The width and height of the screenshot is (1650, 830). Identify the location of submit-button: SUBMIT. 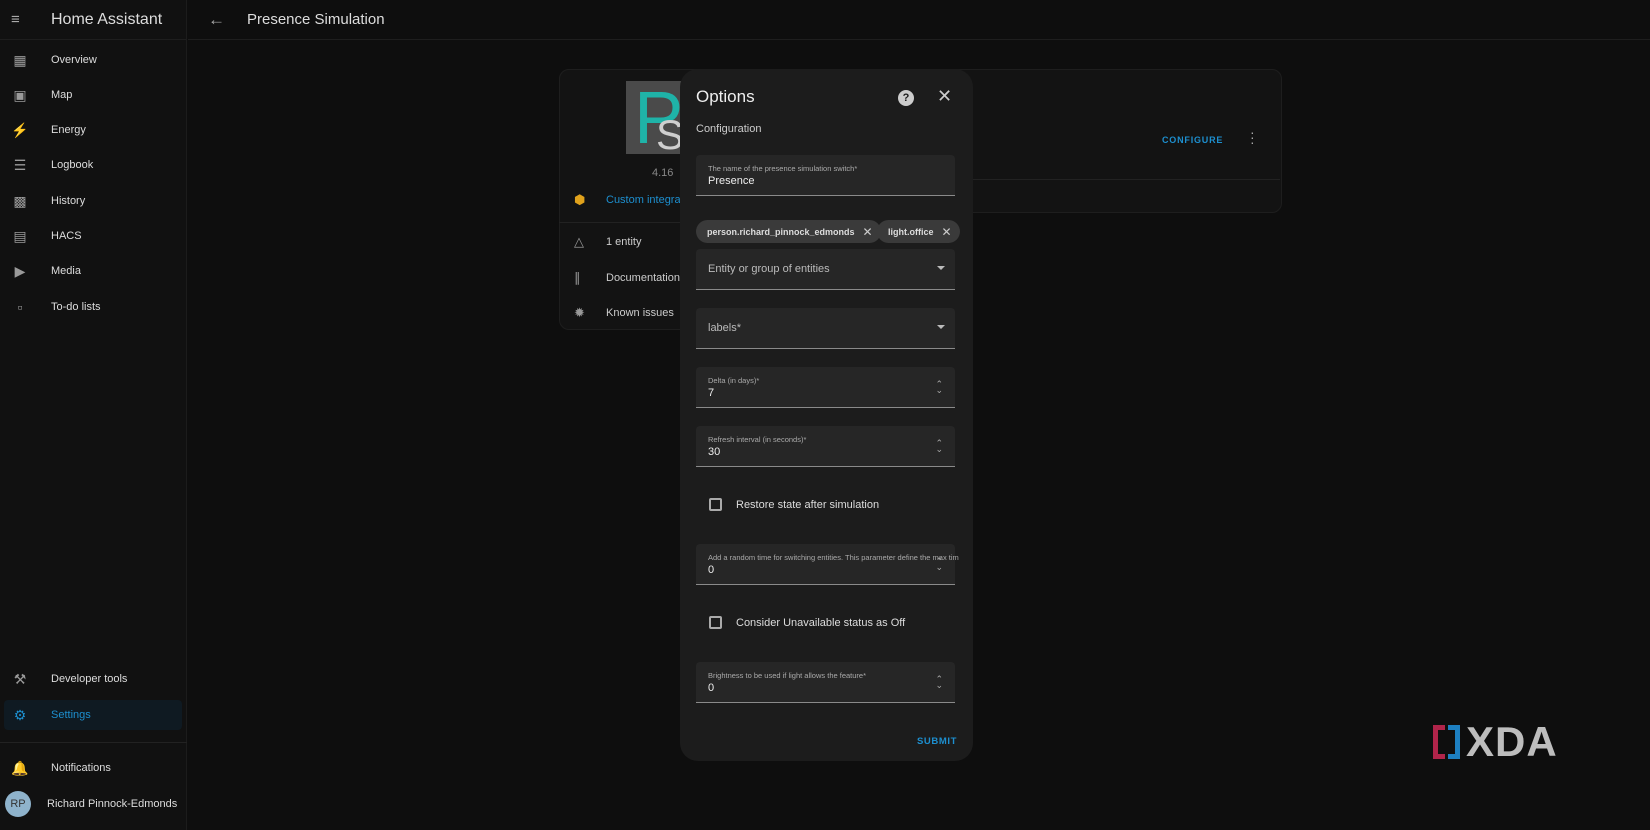
(937, 741).